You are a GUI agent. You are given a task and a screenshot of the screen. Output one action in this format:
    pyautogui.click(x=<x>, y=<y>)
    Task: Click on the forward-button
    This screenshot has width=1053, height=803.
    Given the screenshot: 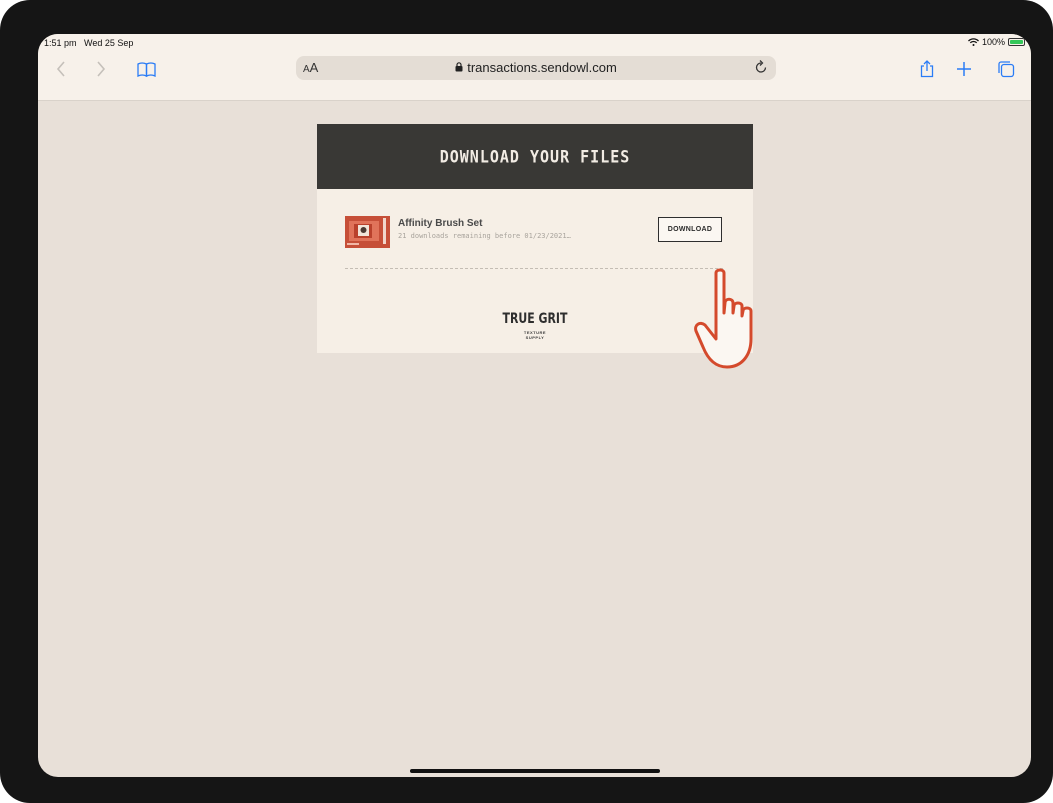 What is the action you would take?
    pyautogui.click(x=101, y=69)
    